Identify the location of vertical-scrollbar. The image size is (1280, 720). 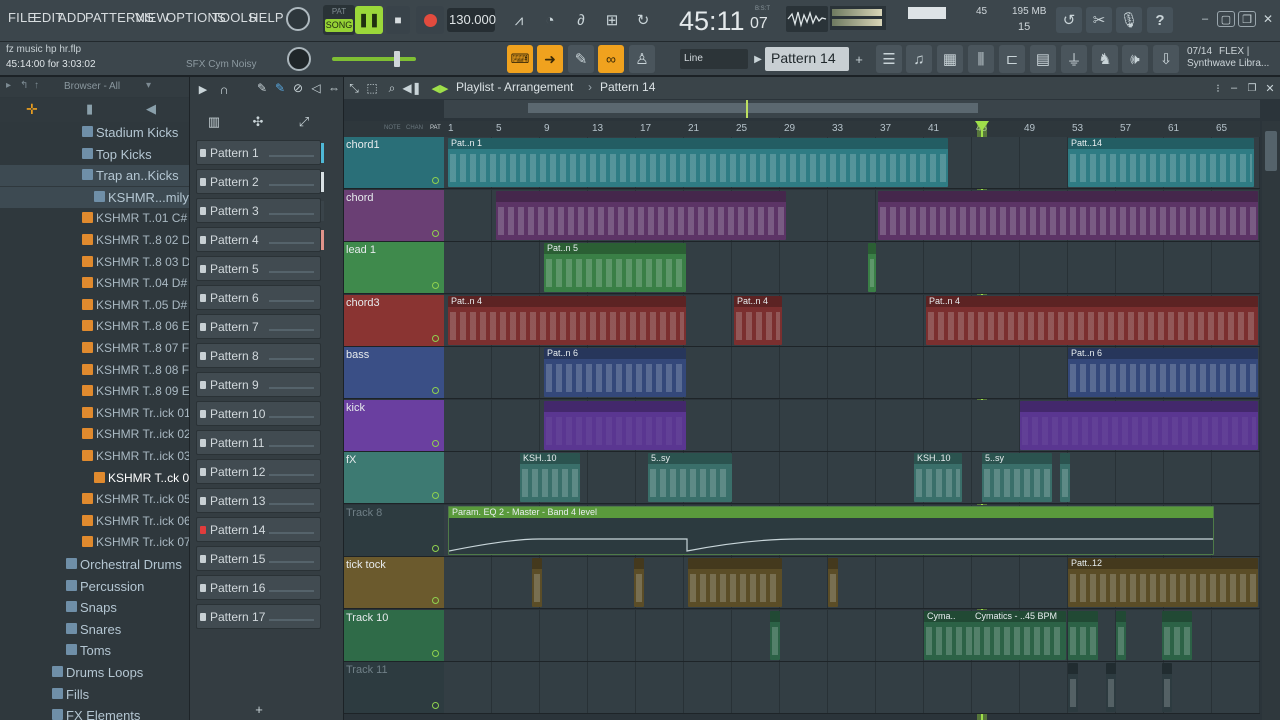
(1271, 420).